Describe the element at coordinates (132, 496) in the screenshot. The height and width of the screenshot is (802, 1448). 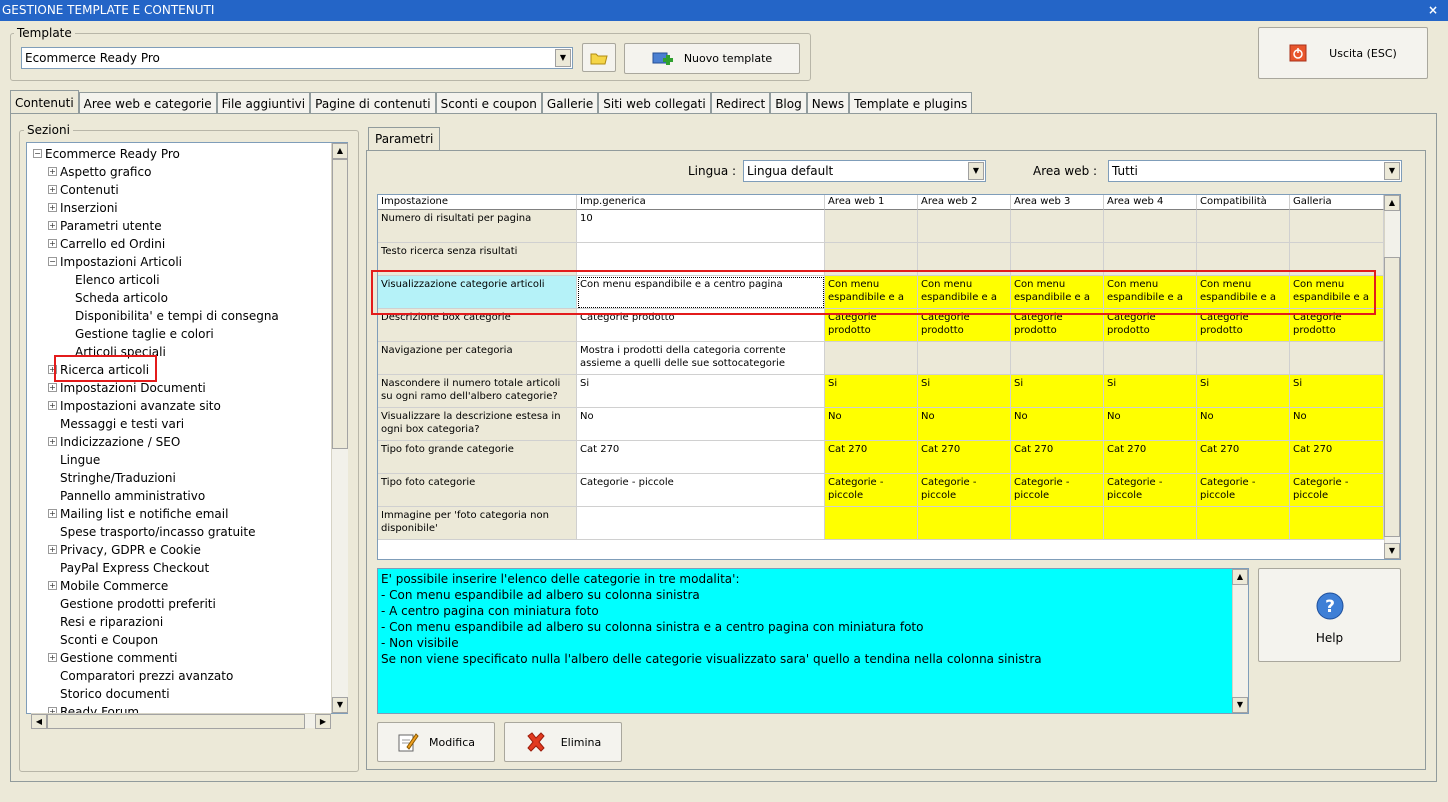
I see `tree-item: Pannello amministrativo` at that location.